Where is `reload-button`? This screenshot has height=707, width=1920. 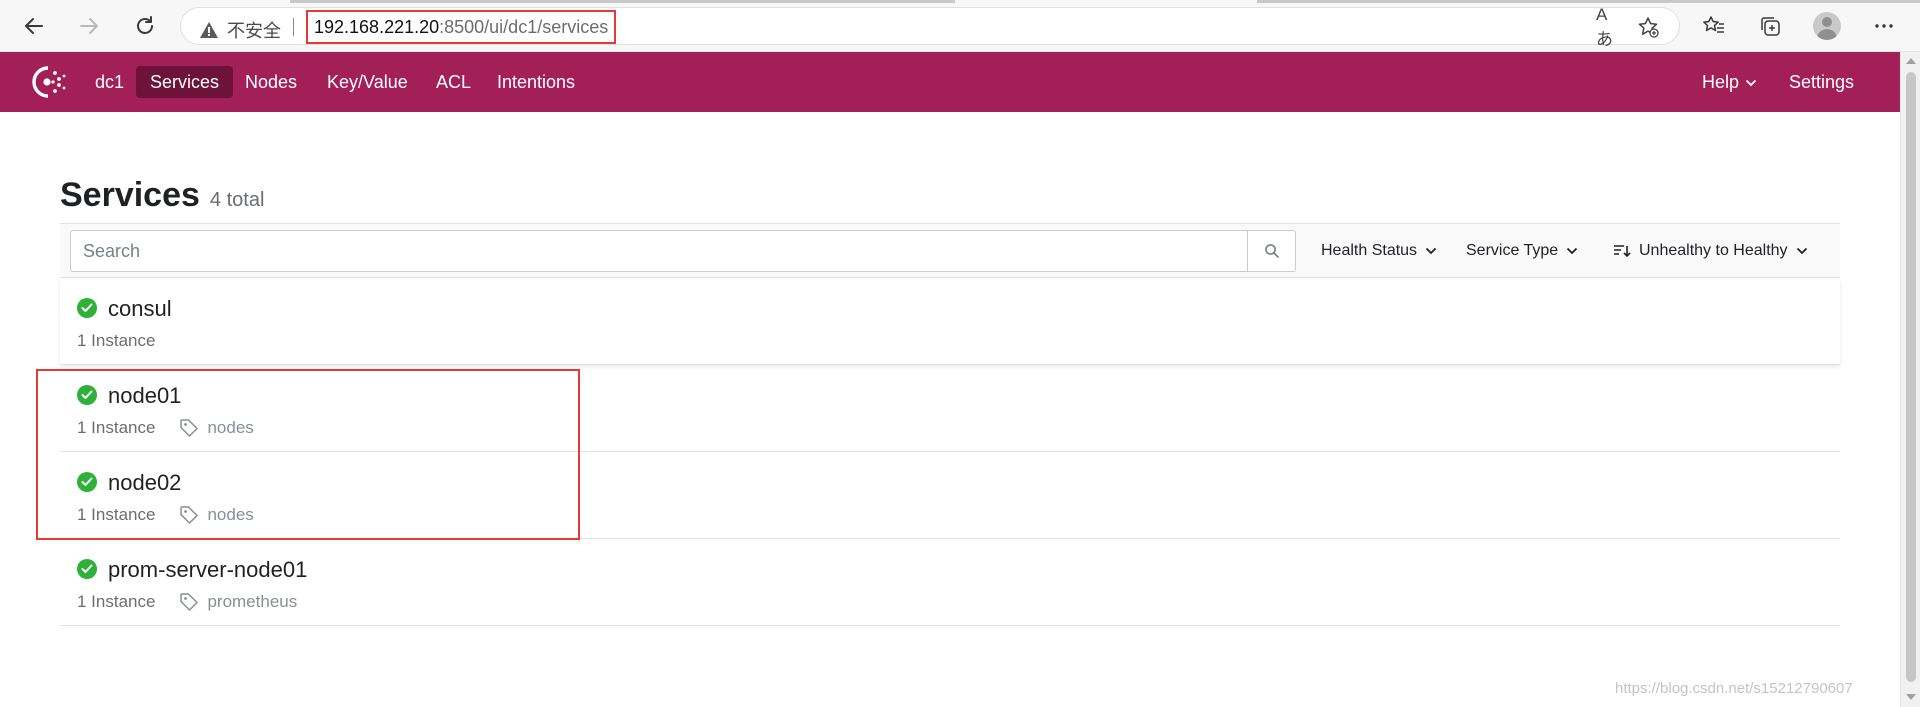
reload-button is located at coordinates (145, 26).